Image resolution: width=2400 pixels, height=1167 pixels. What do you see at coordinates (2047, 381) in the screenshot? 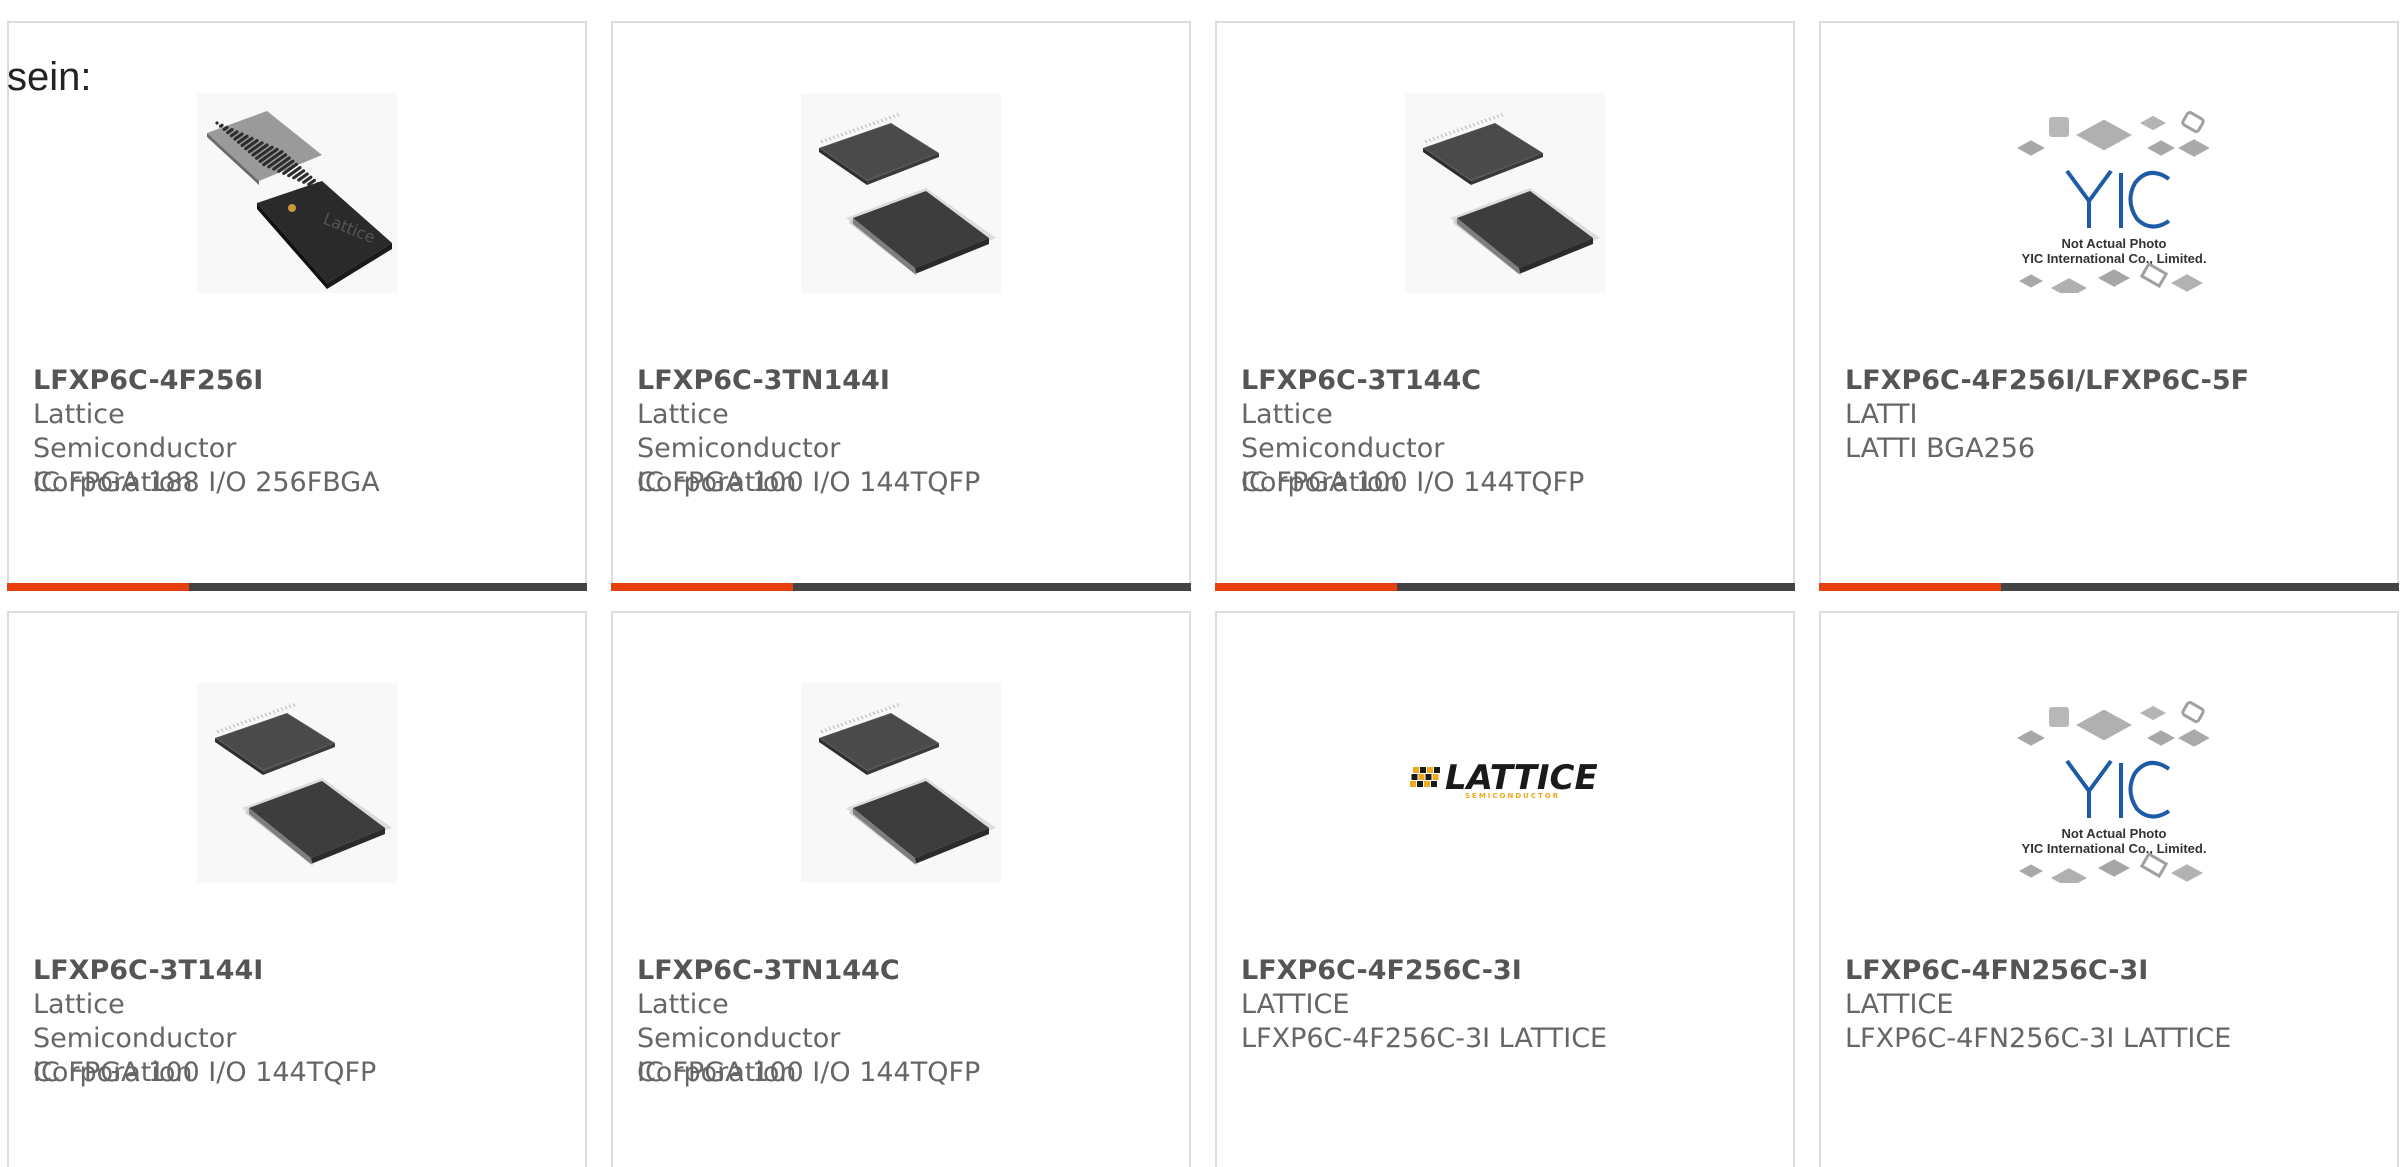
I see `part-number: LFXP6C-4F256I/LFXP6C-5F` at bounding box center [2047, 381].